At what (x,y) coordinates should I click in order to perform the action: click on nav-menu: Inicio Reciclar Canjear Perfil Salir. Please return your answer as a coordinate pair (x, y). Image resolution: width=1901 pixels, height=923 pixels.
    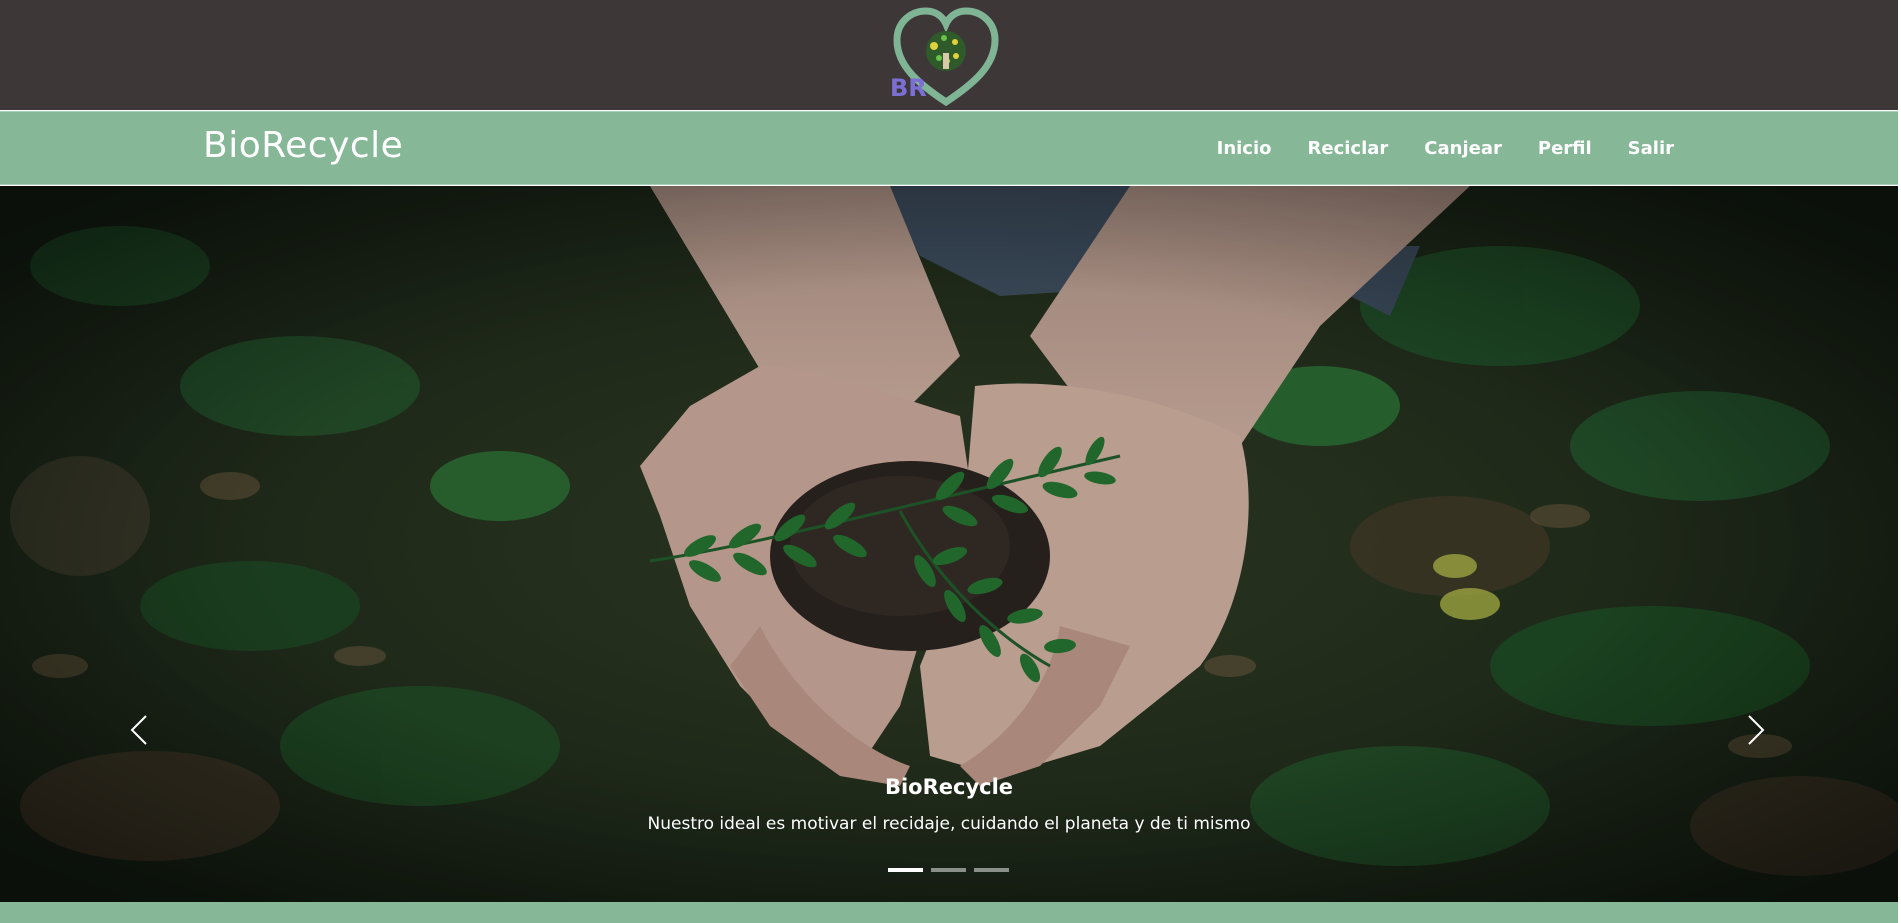
    Looking at the image, I should click on (1427, 148).